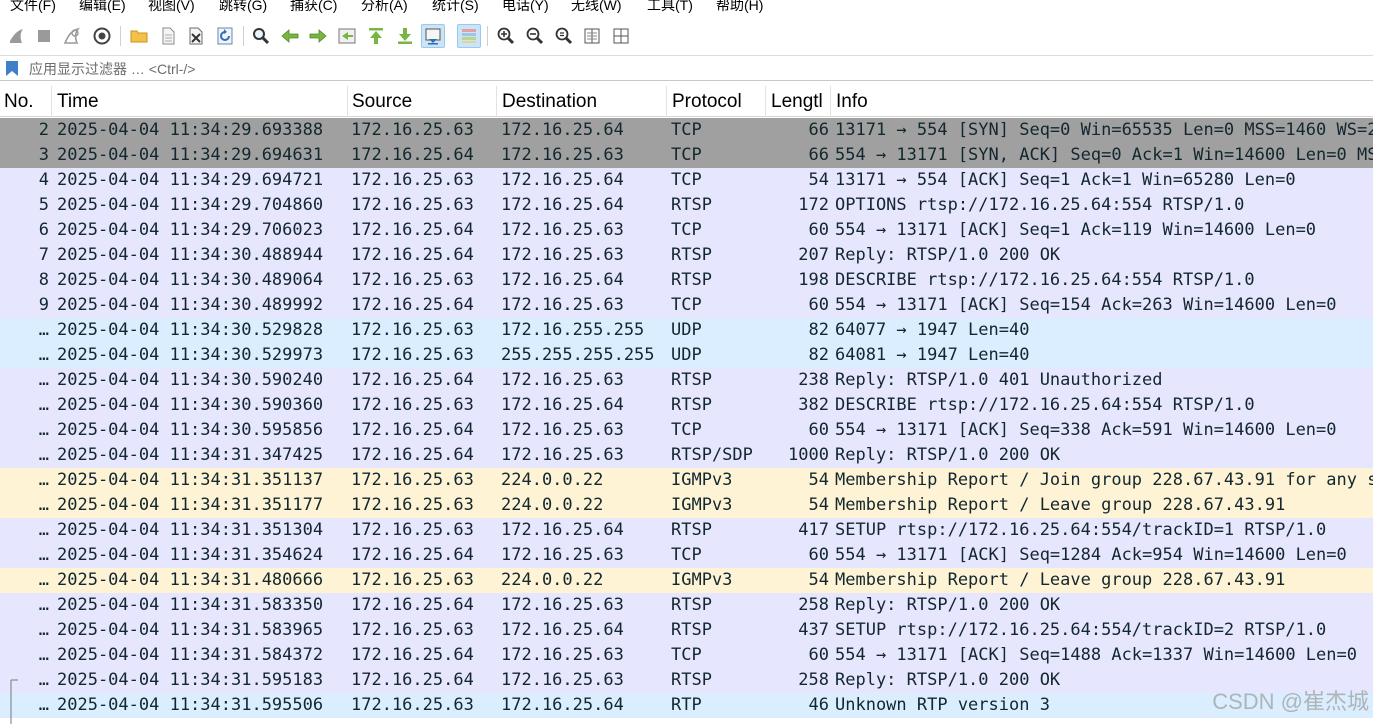  Describe the element at coordinates (190, 355) in the screenshot. I see `cell-time: 2025-04-04 11:34:30.529973` at that location.